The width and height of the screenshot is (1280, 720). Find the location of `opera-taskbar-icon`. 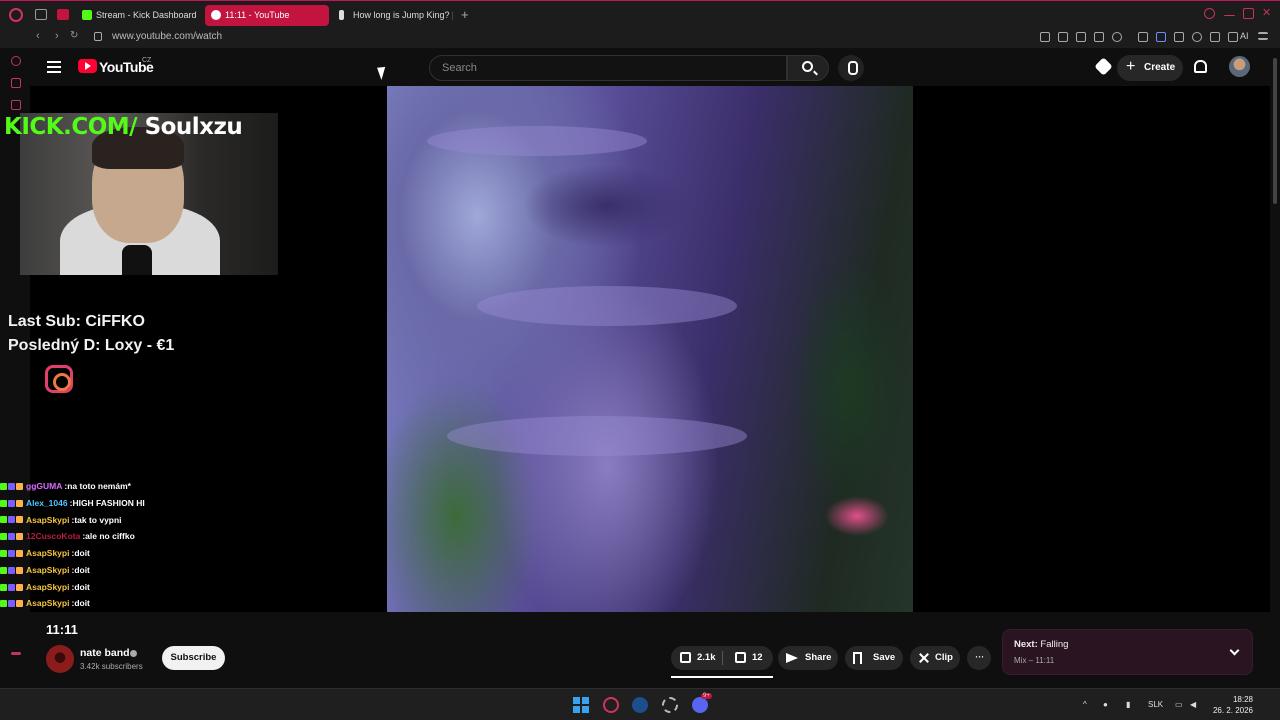

opera-taskbar-icon is located at coordinates (611, 705).